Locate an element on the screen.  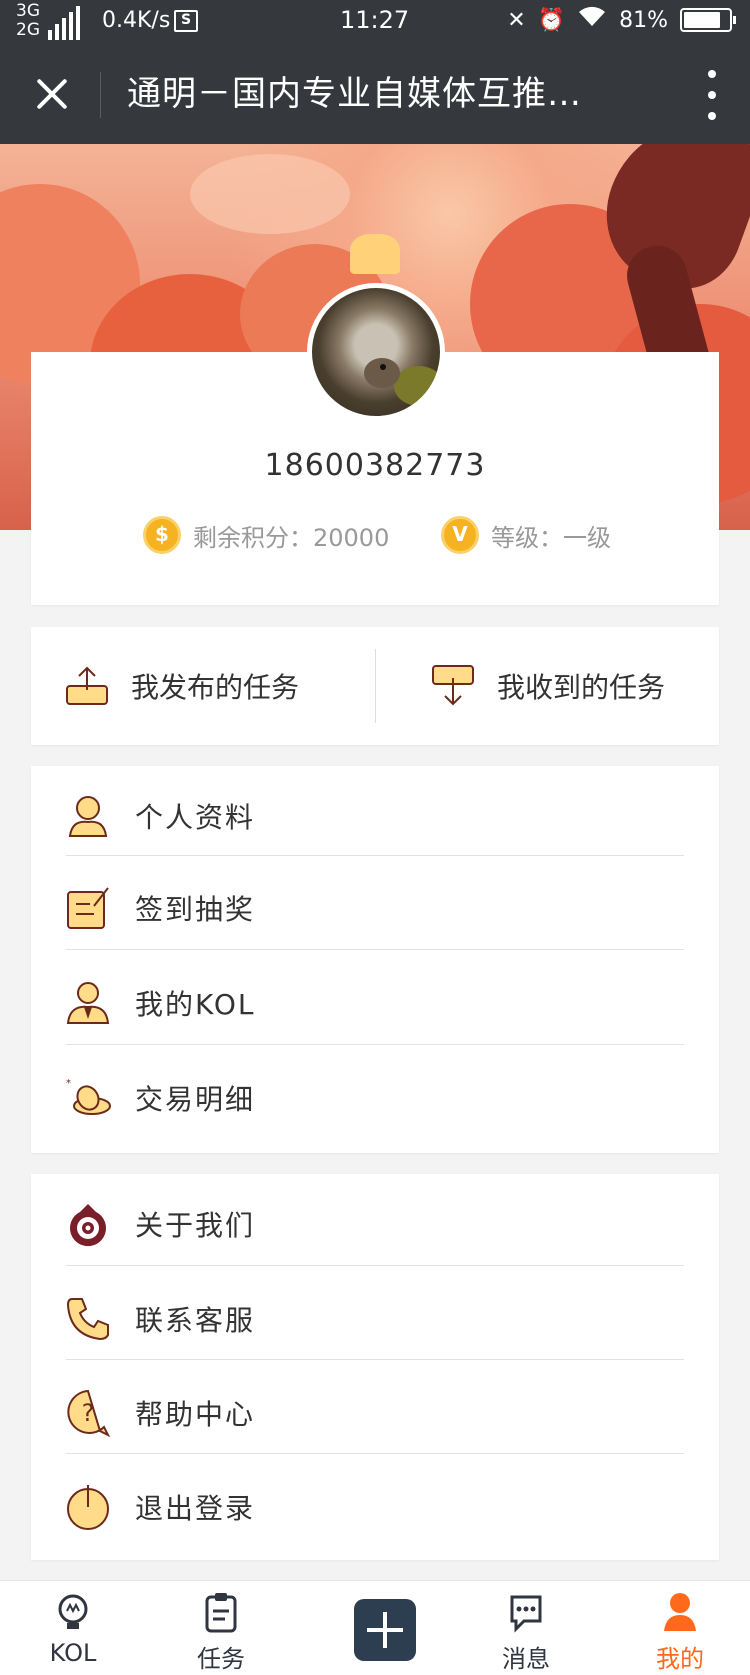
nav-message: 消息 is located at coordinates (526, 1628).